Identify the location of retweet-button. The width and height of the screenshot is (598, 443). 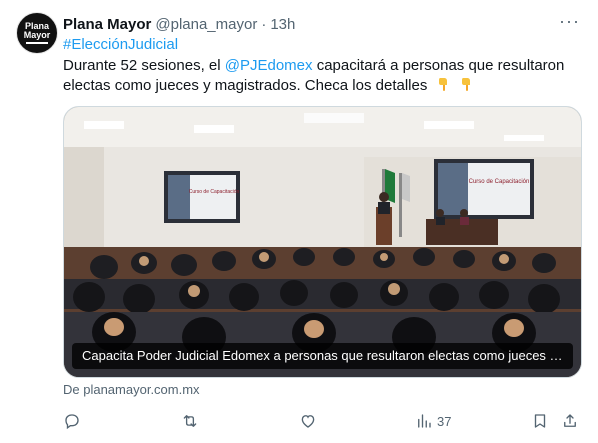
(190, 421).